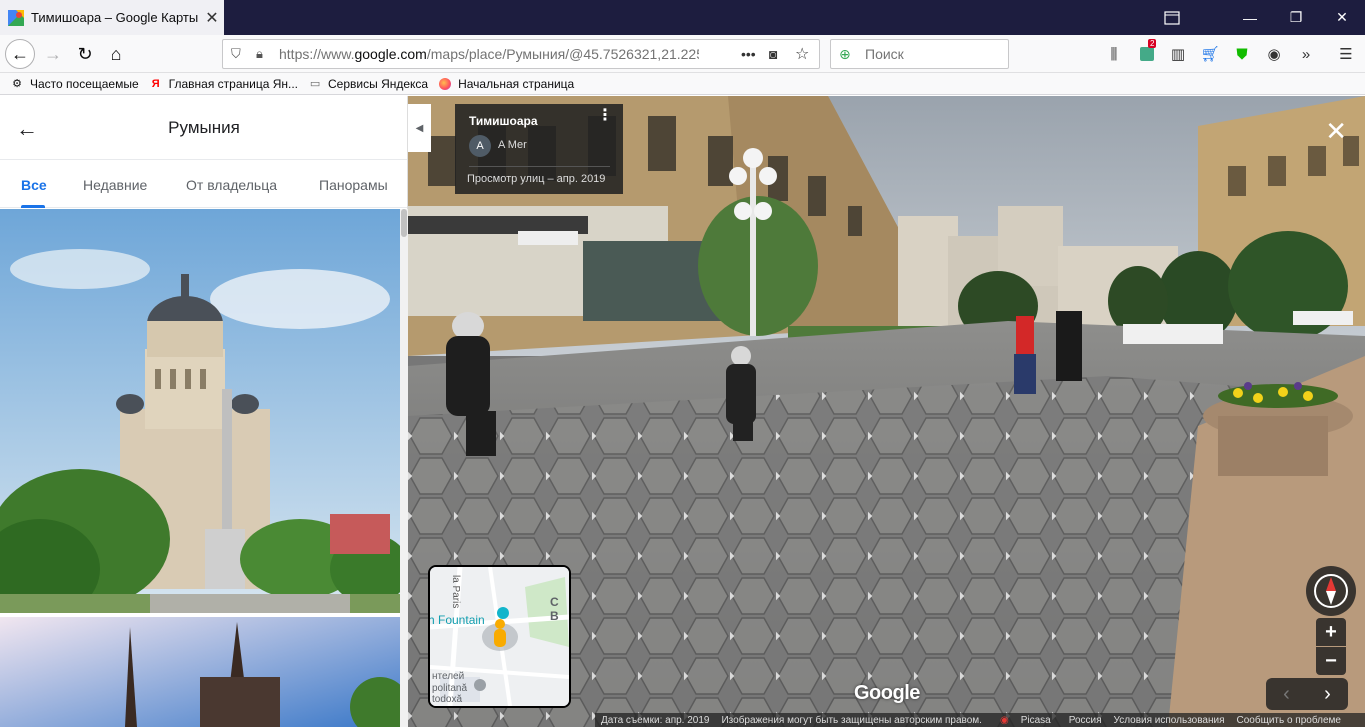 This screenshot has width=1365, height=727. I want to click on page-actions-icon: •••, so click(748, 54).